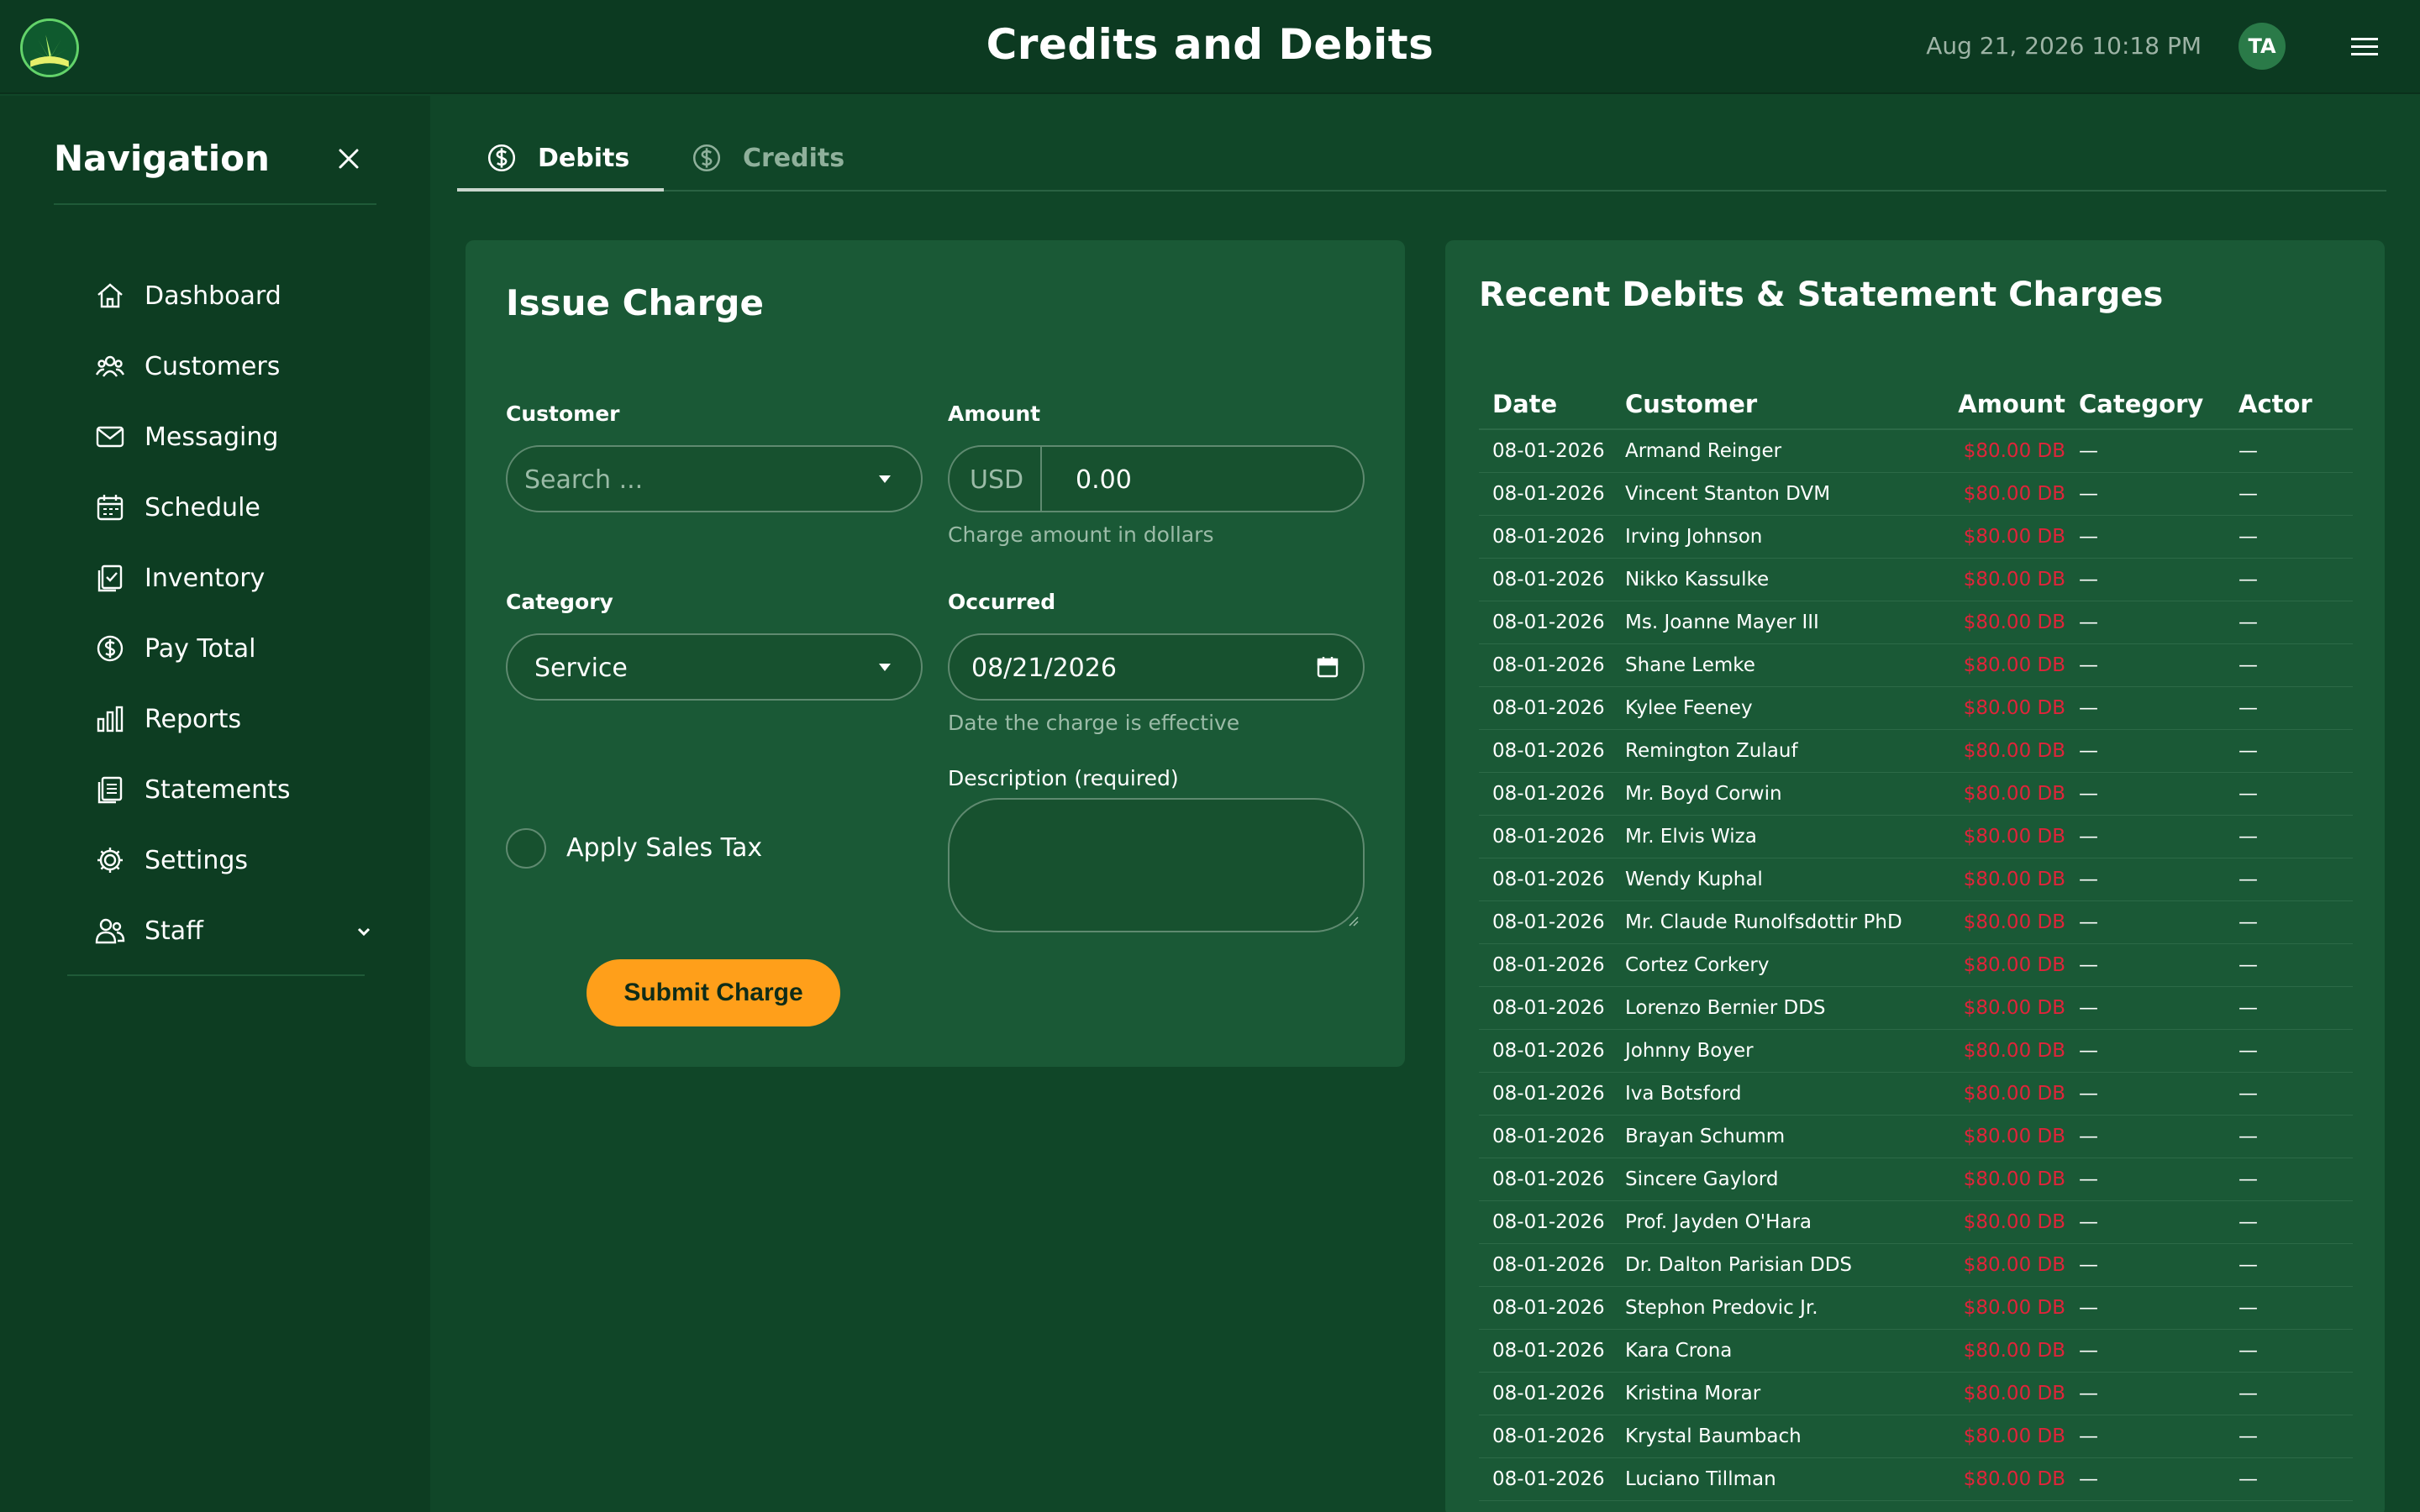 This screenshot has width=2420, height=1512. I want to click on occurred-helper: Date the charge is effective, so click(1094, 723).